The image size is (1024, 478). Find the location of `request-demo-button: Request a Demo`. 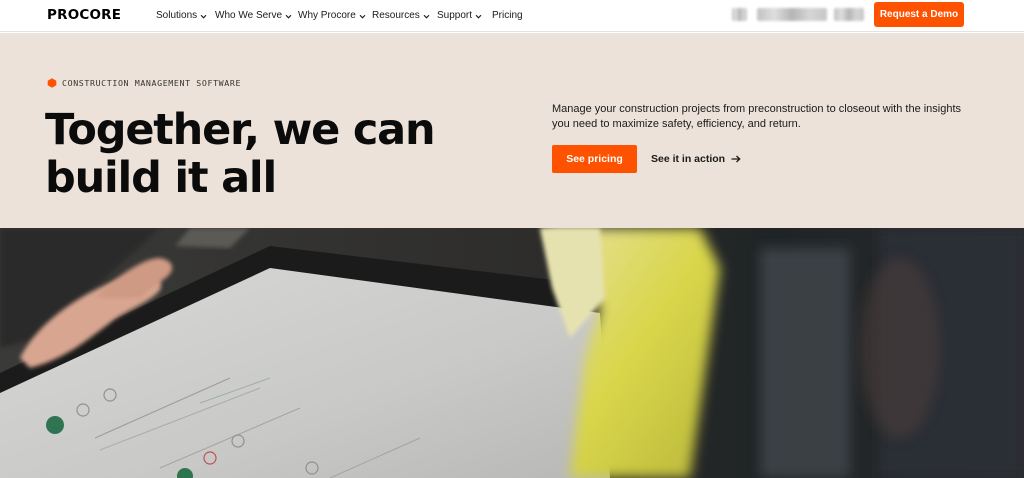

request-demo-button: Request a Demo is located at coordinates (919, 14).